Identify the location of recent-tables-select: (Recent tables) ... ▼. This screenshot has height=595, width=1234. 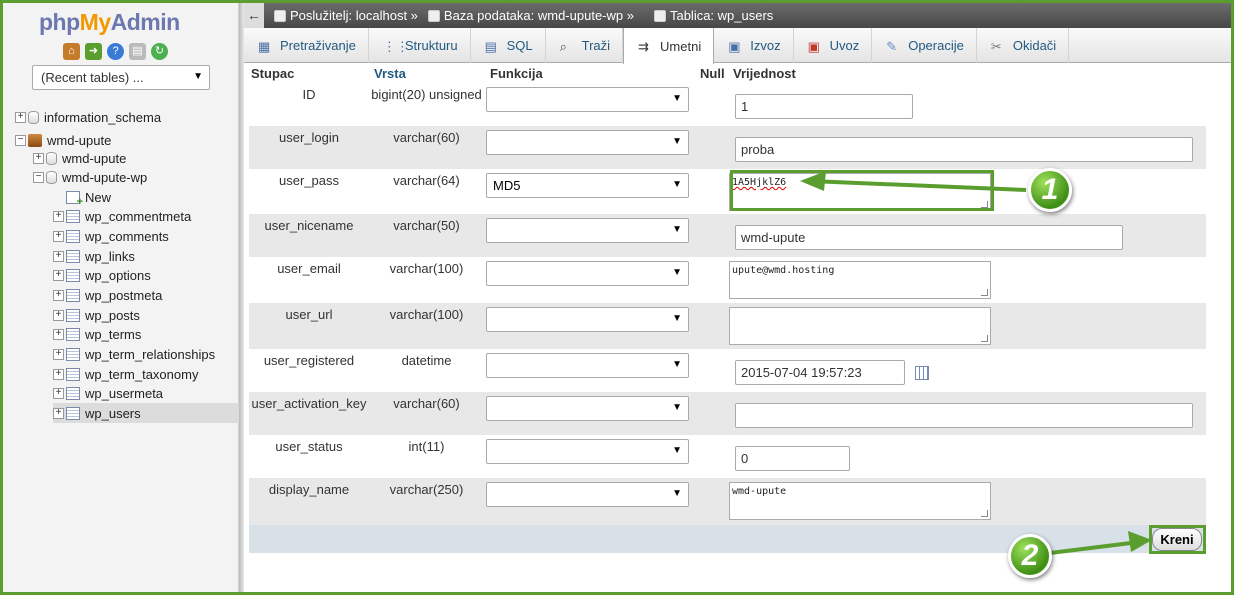
(121, 77).